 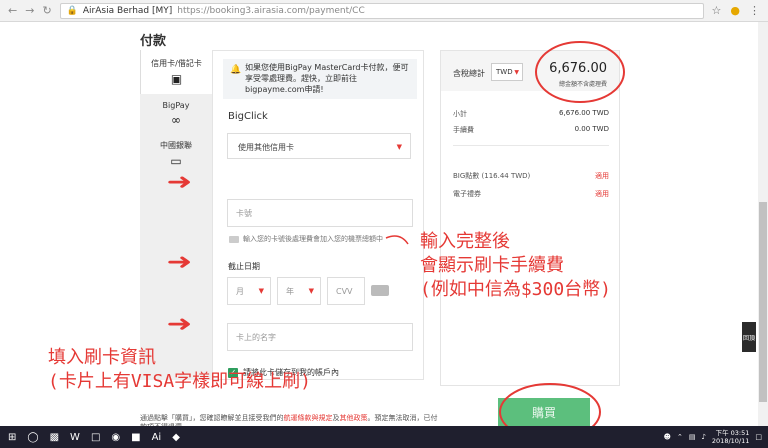 What do you see at coordinates (90, 437) in the screenshot?
I see `taskbar-icons: ⊞ ◯ ▩ W □ ◉ ■ Ai ◆` at bounding box center [90, 437].